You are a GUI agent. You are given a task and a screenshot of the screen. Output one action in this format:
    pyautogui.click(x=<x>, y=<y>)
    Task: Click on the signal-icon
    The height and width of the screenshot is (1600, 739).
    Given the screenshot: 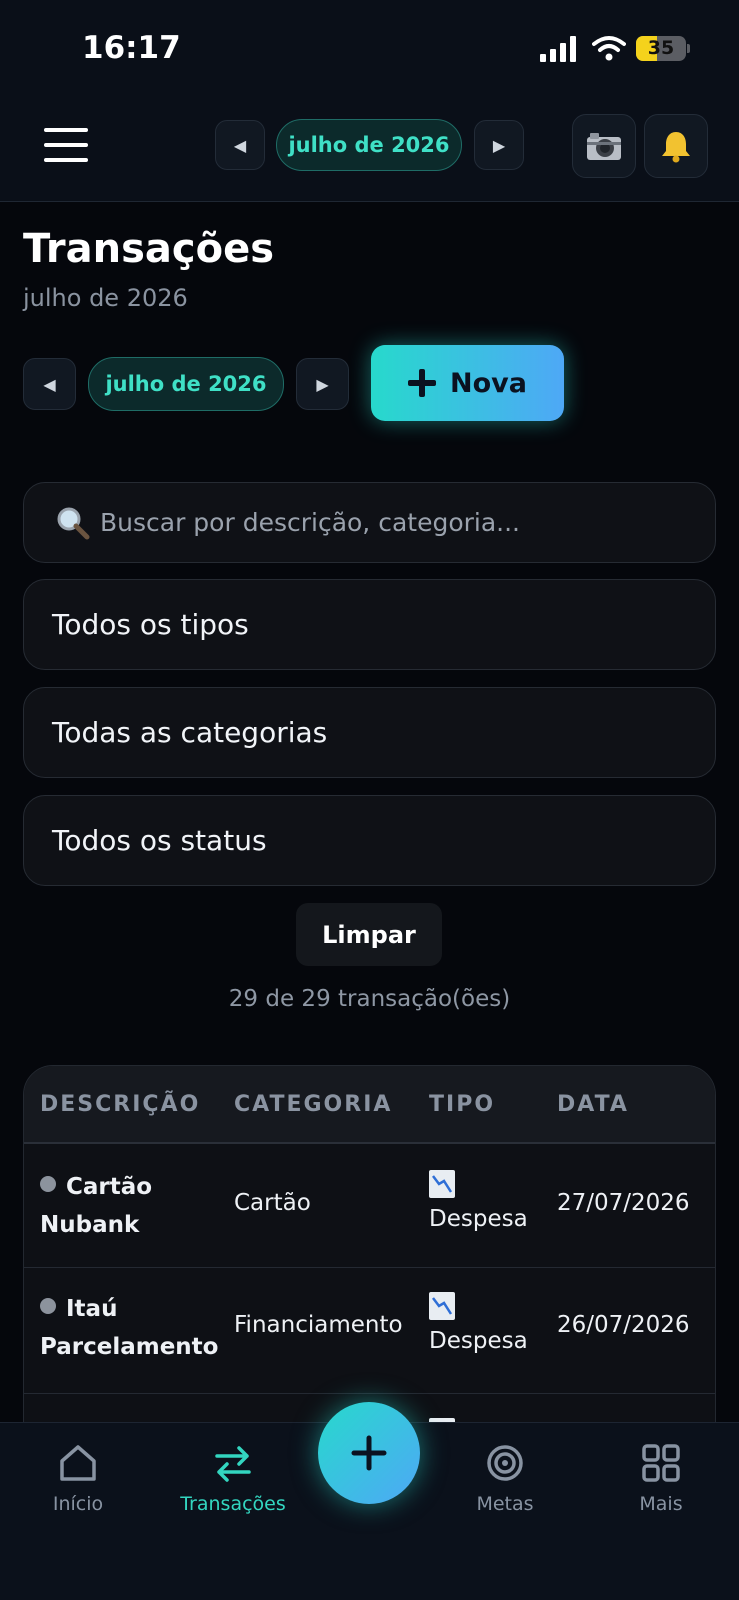 What is the action you would take?
    pyautogui.click(x=559, y=49)
    